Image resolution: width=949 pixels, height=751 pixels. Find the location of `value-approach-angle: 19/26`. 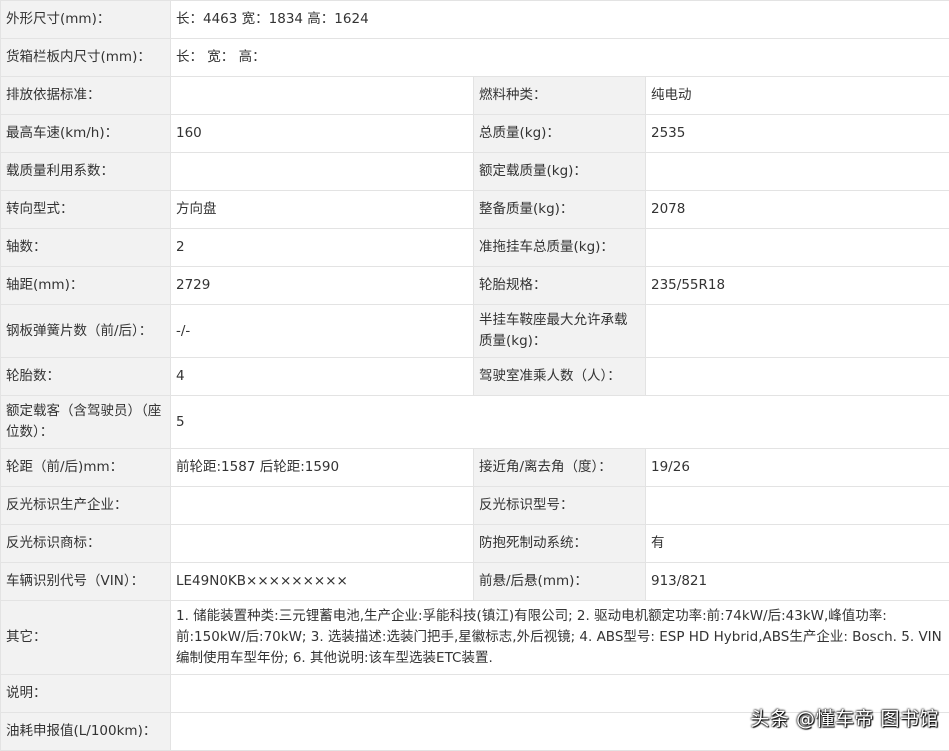

value-approach-angle: 19/26 is located at coordinates (797, 468).